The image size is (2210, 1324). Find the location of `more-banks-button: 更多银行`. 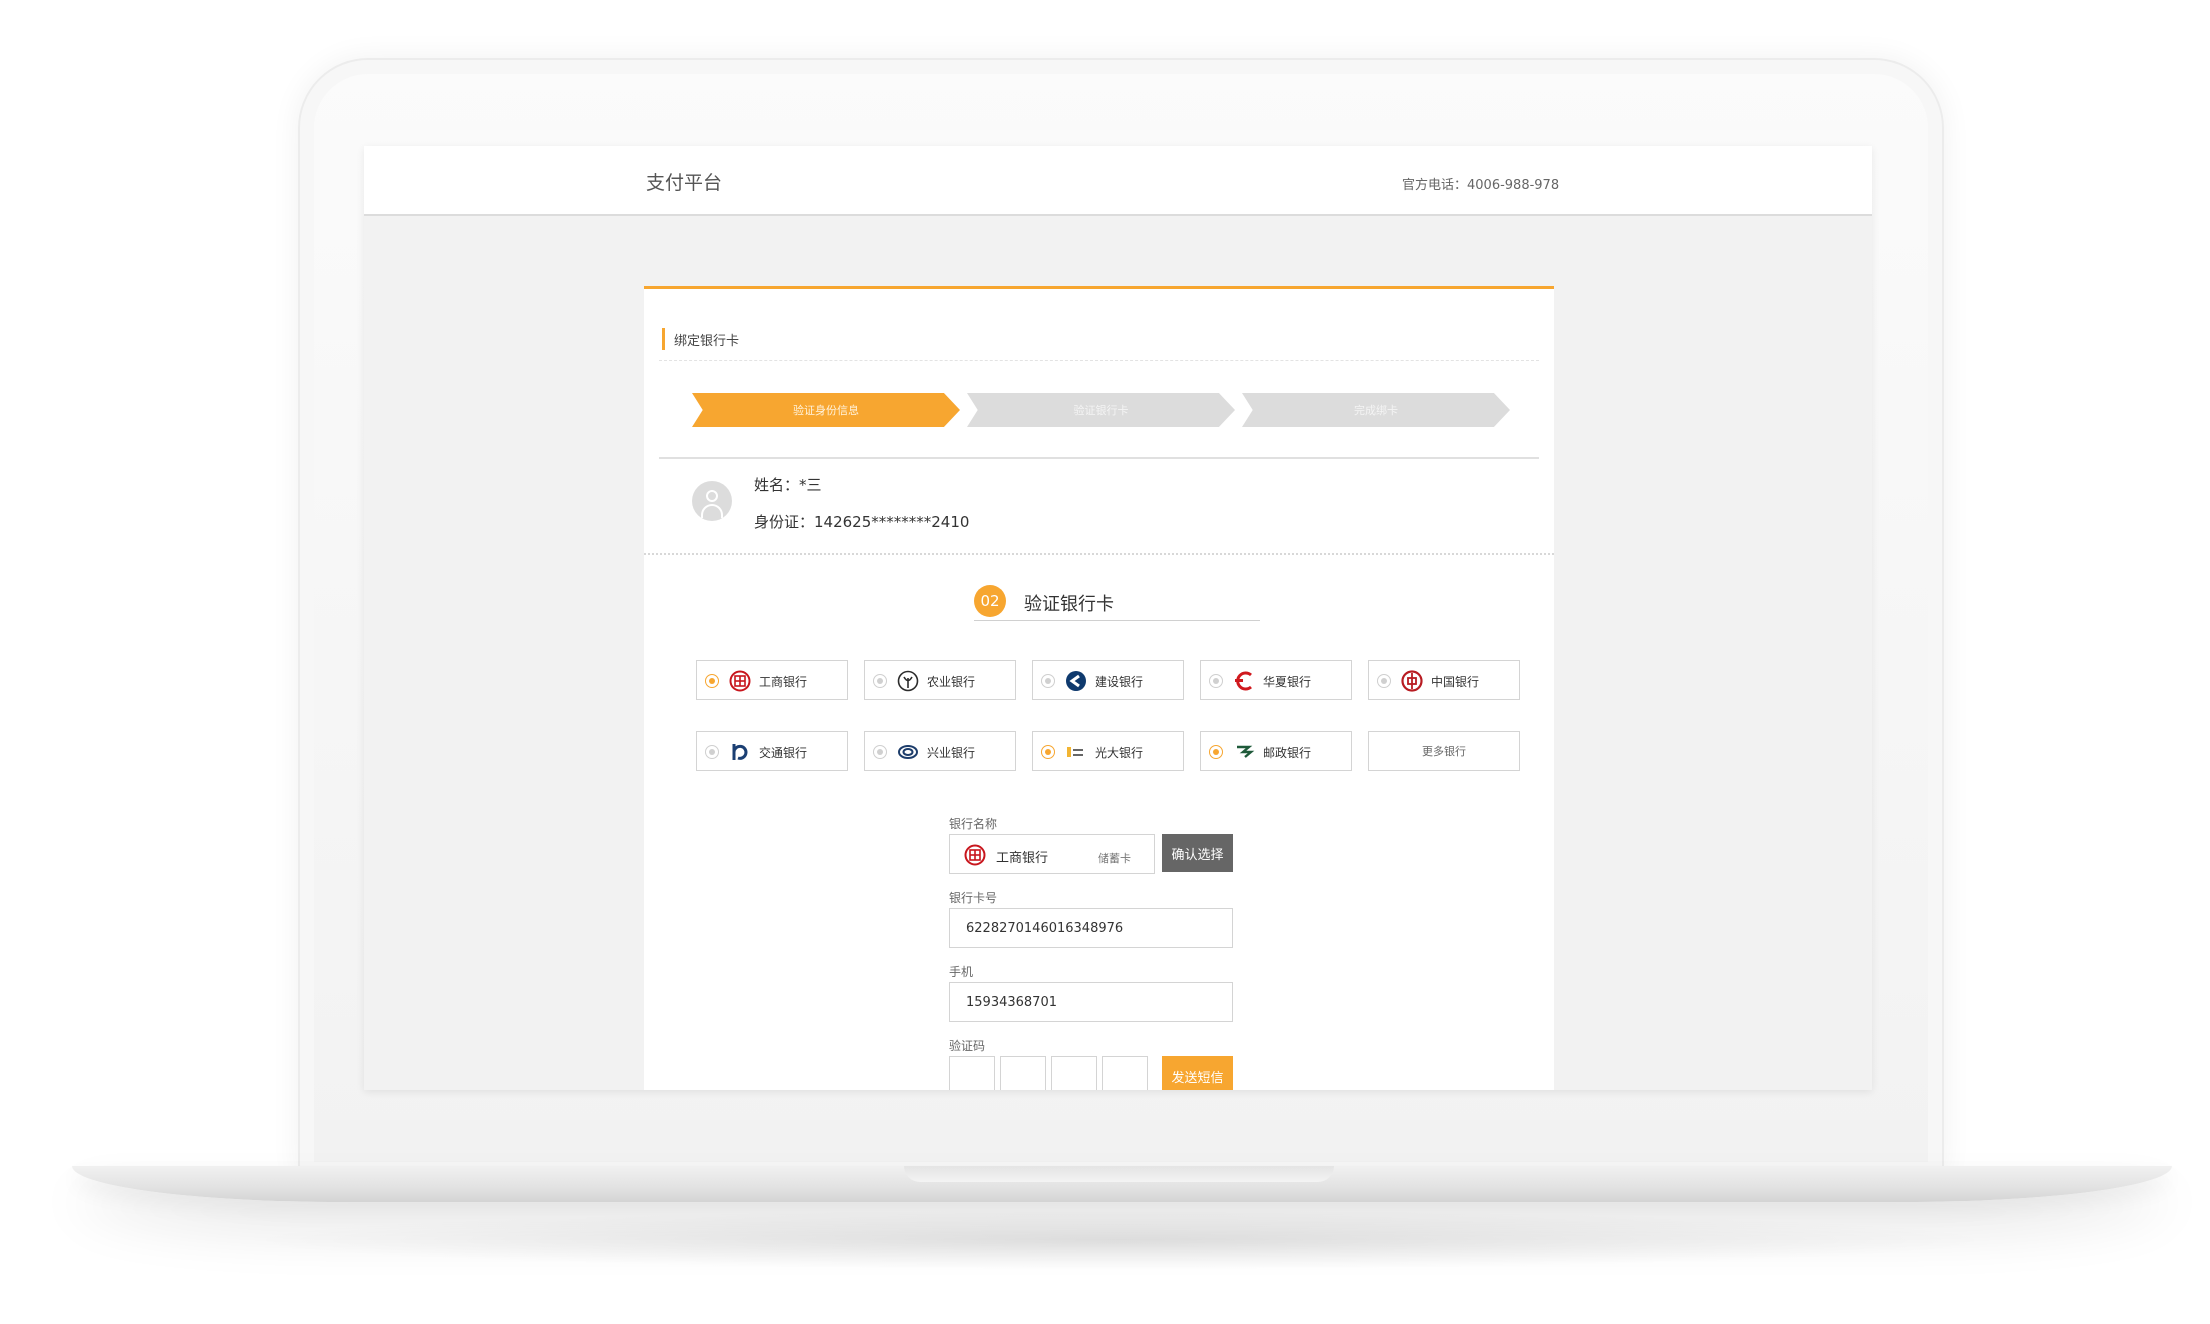

more-banks-button: 更多银行 is located at coordinates (1444, 751).